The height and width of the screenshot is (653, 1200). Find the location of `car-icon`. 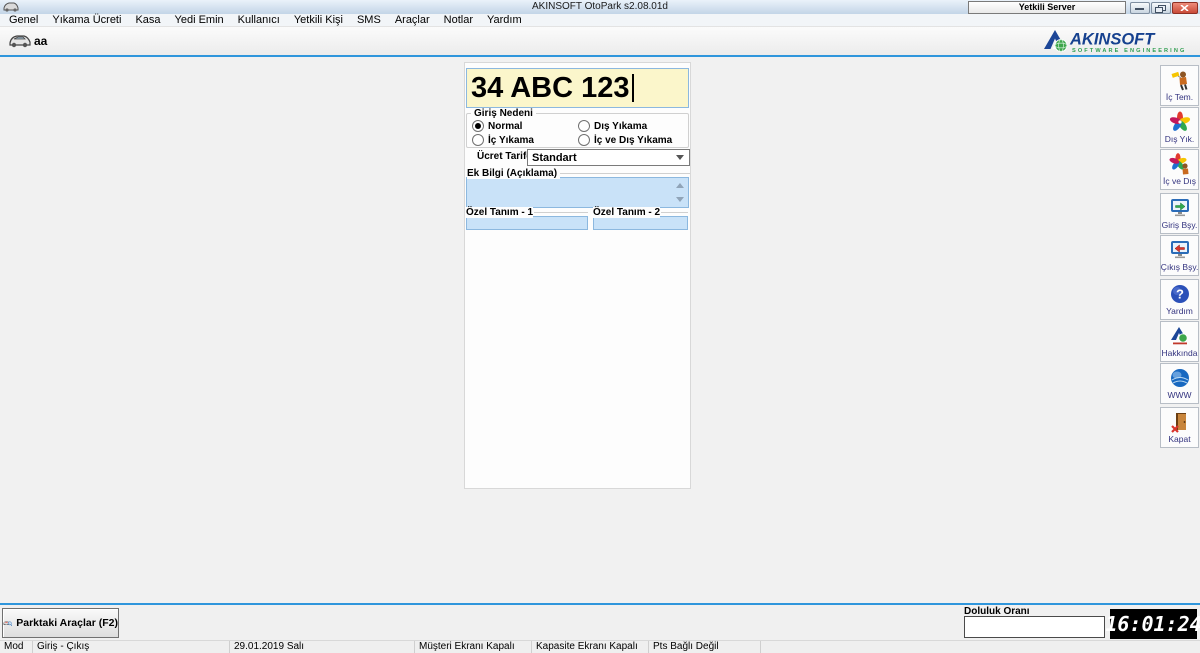

car-icon is located at coordinates (20, 41).